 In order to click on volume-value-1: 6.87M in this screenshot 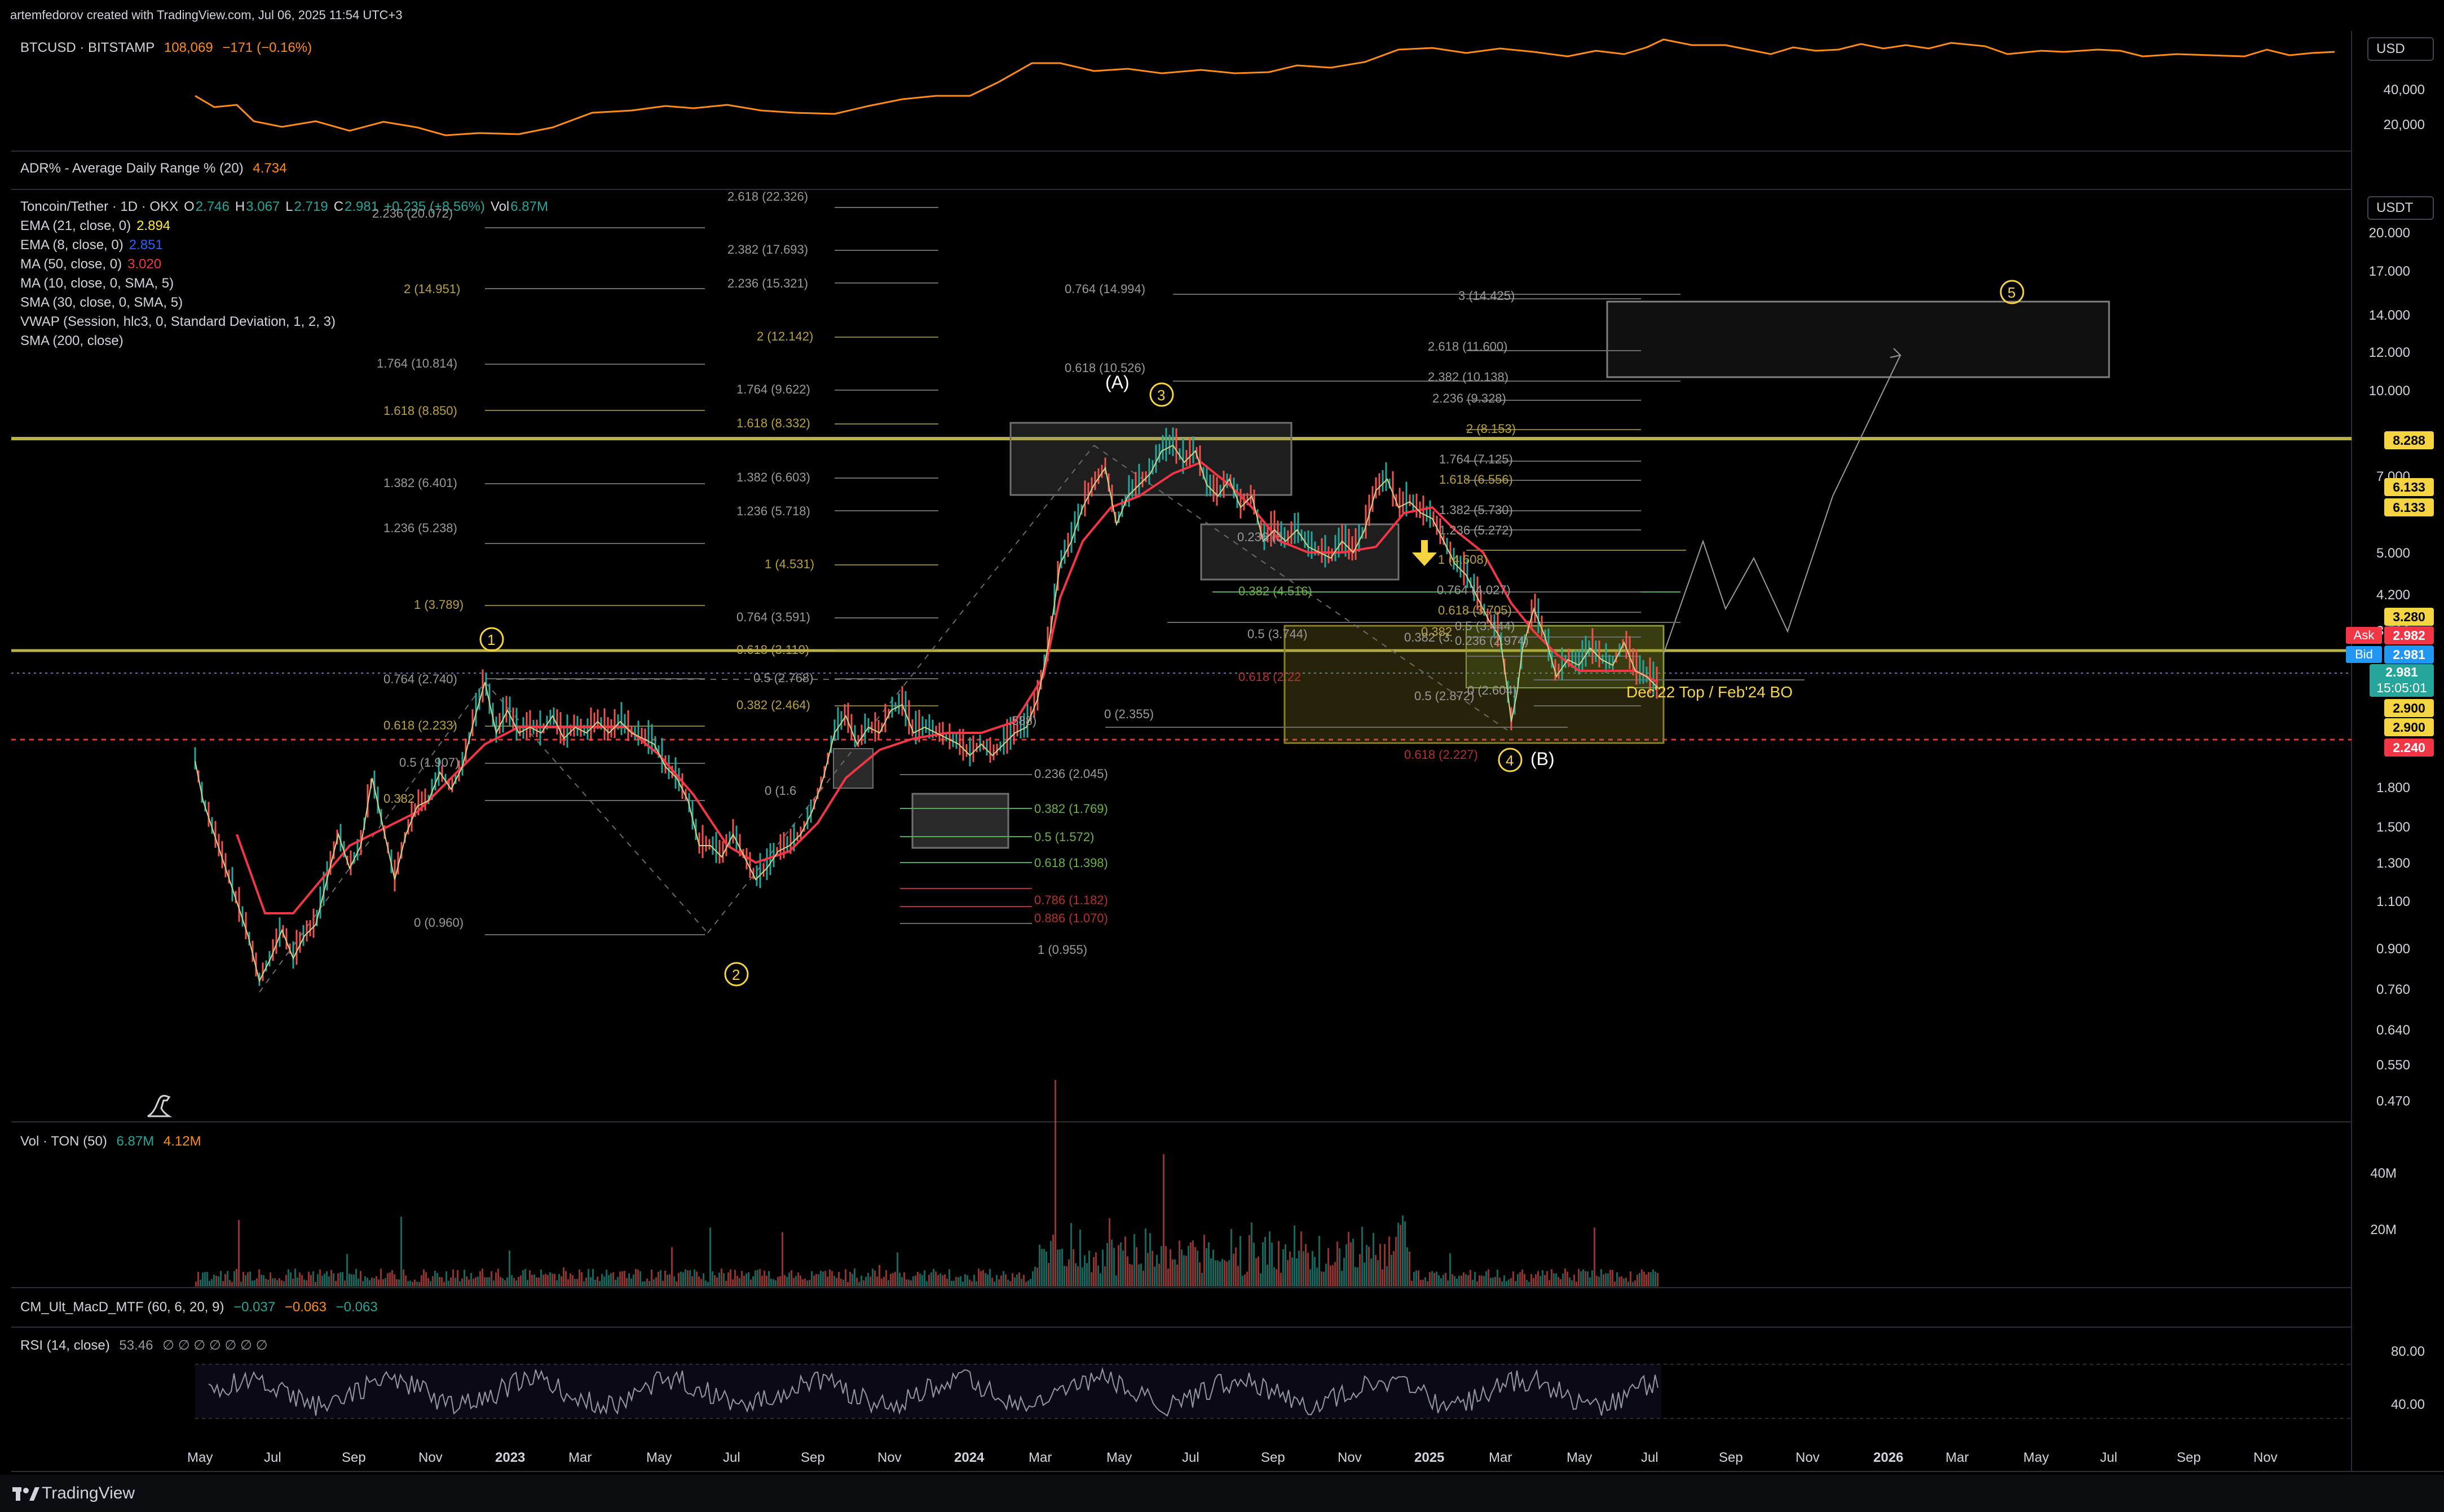, I will do `click(135, 1141)`.